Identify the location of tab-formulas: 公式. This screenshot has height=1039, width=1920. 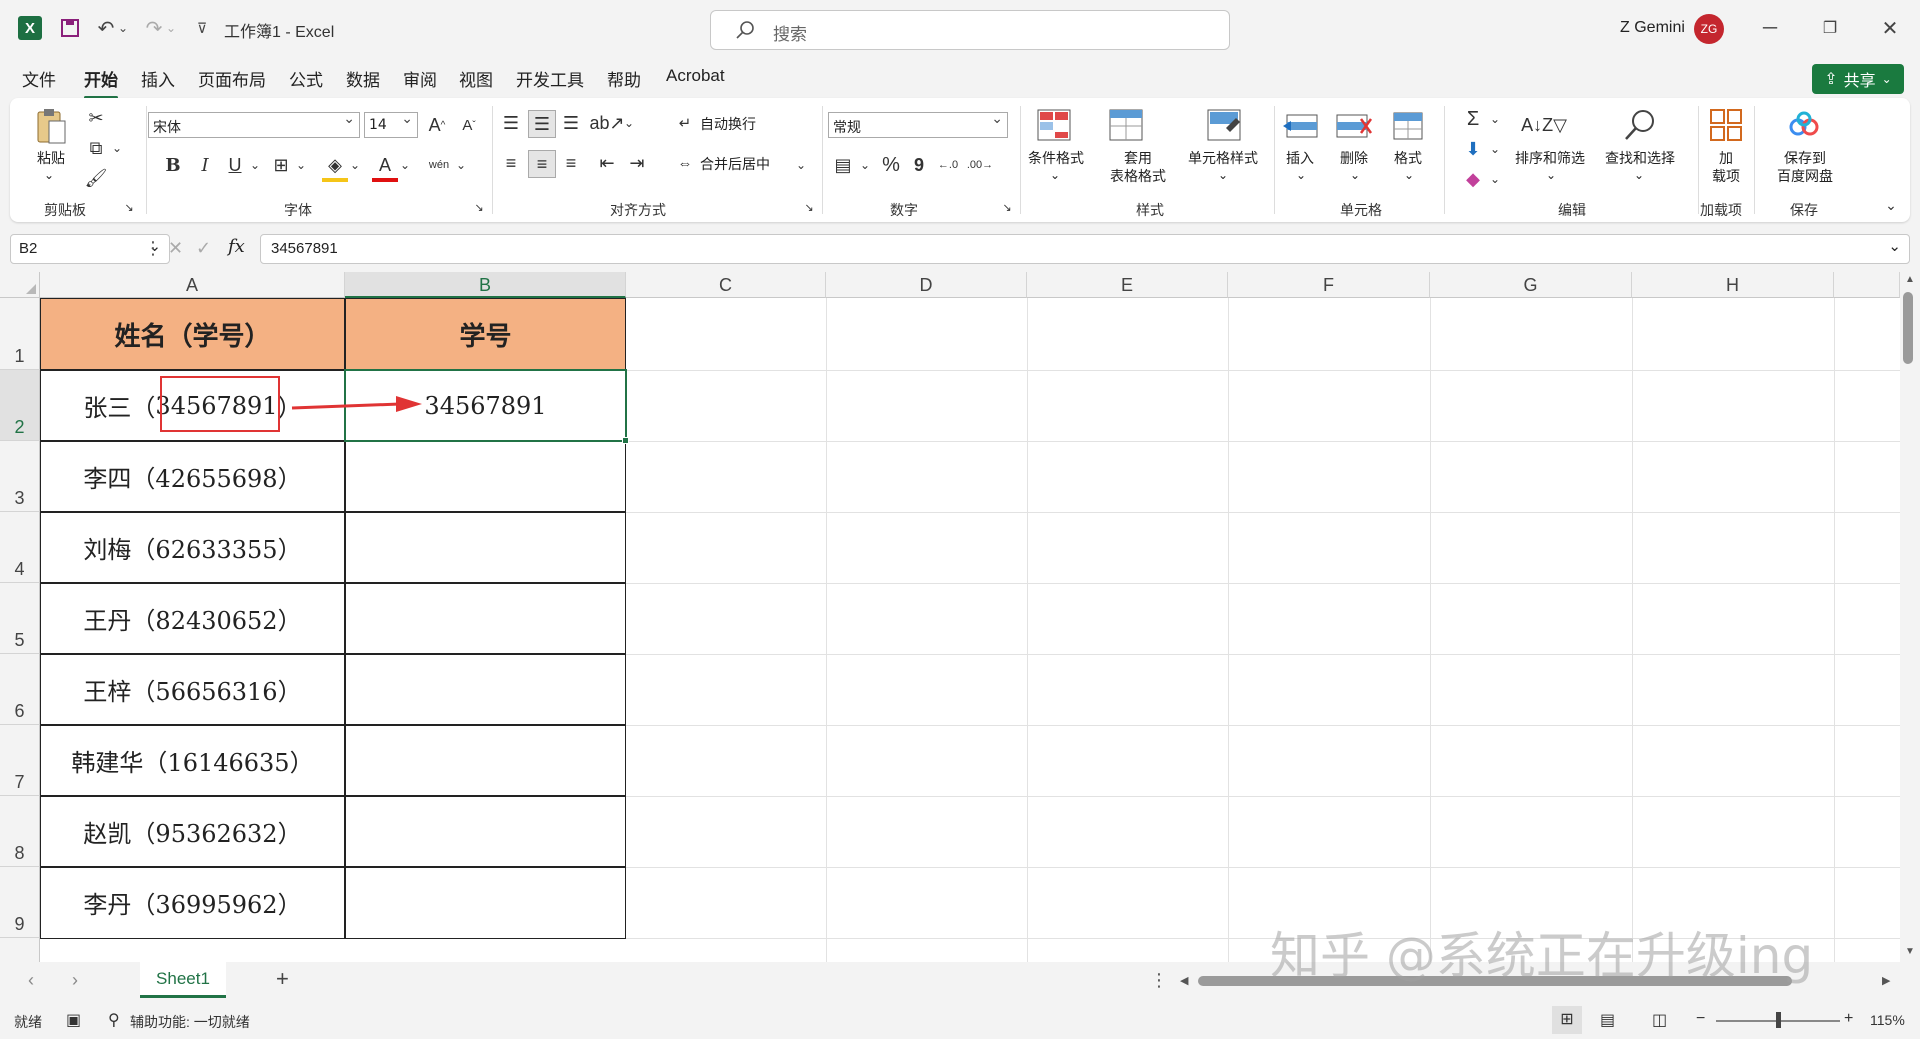
(306, 78).